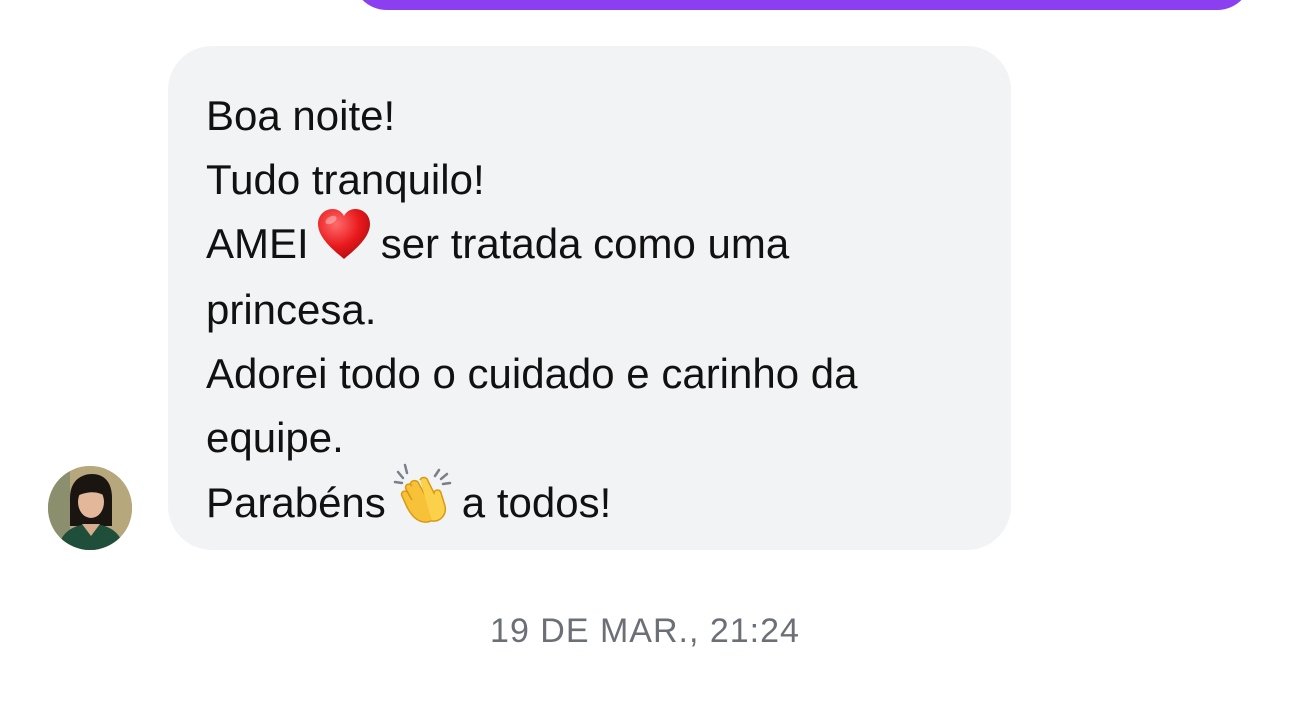  I want to click on clapping-hands-icon, so click(423, 502).